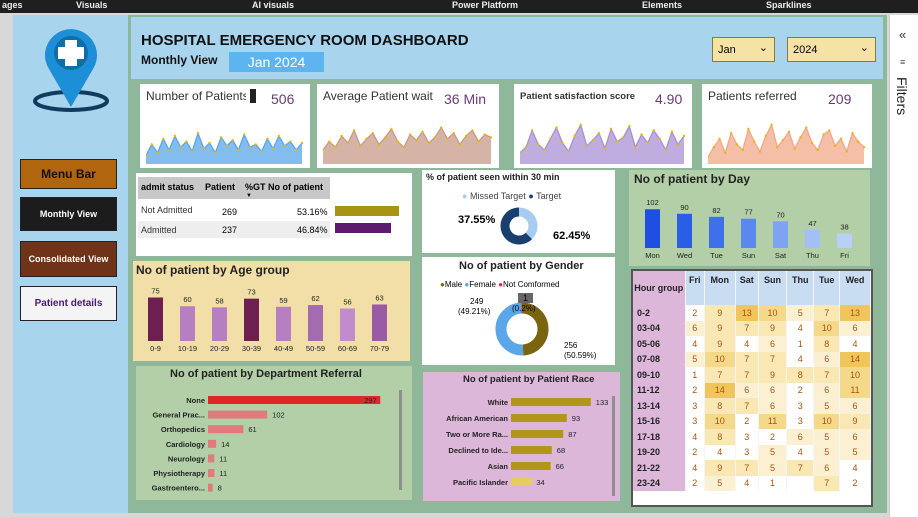 The height and width of the screenshot is (517, 918). What do you see at coordinates (831, 49) in the screenshot?
I see `year-dropdown: 2024 ⌄` at bounding box center [831, 49].